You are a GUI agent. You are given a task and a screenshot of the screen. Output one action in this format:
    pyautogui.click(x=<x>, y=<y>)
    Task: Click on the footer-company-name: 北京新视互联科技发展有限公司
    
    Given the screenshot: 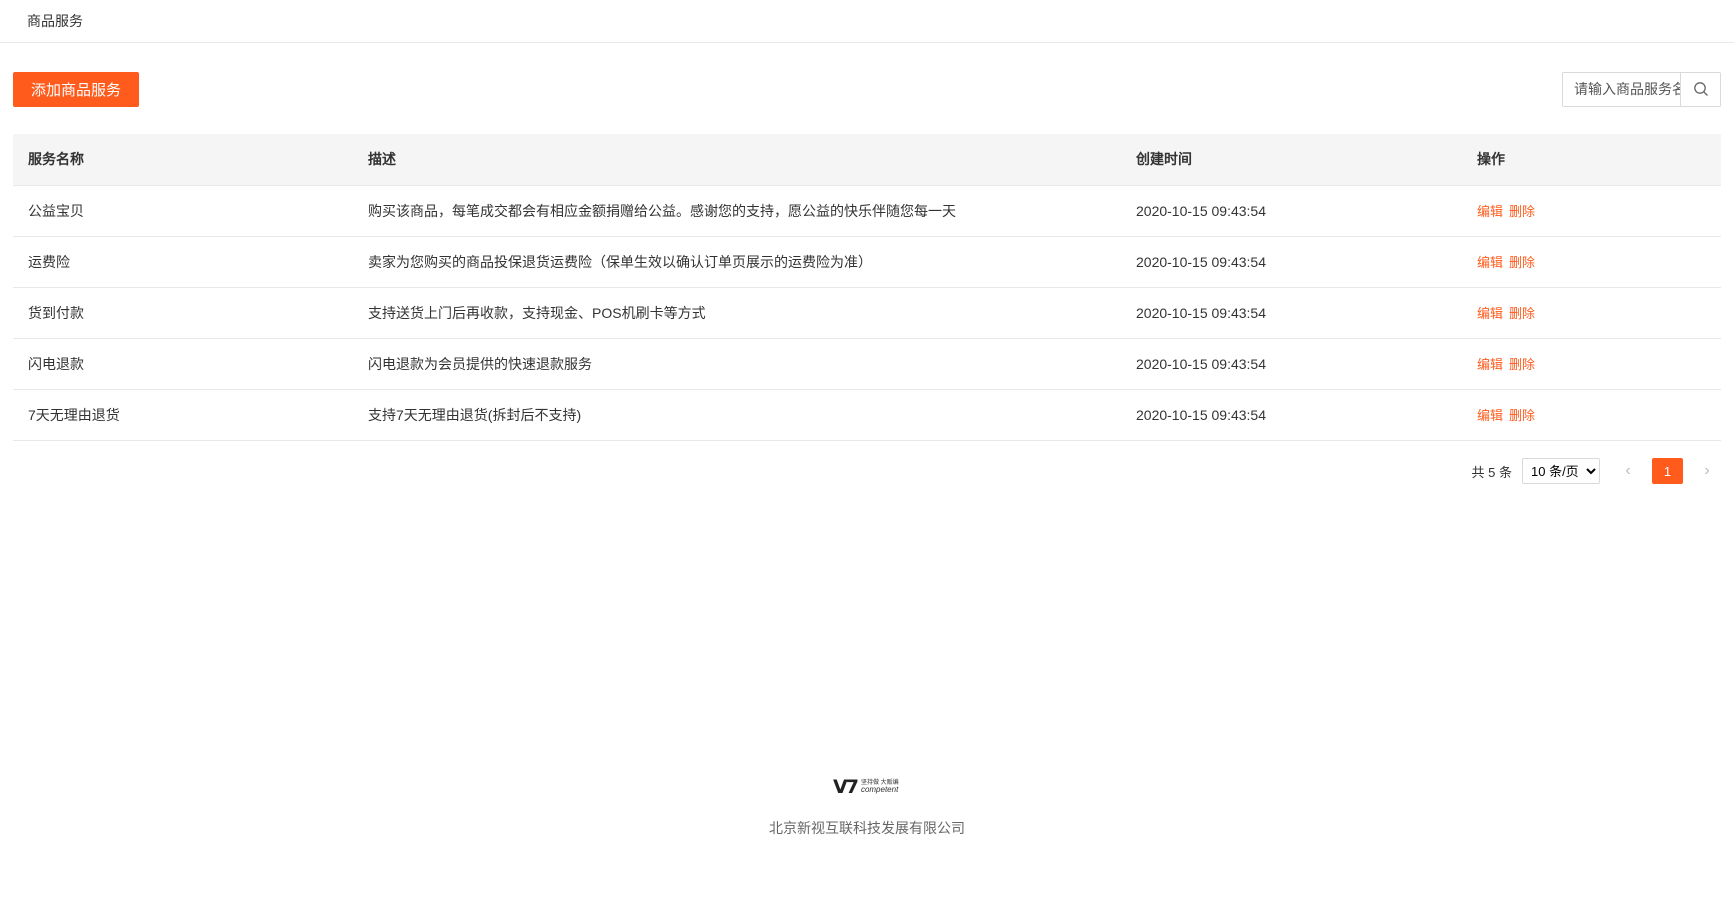 What is the action you would take?
    pyautogui.click(x=867, y=828)
    